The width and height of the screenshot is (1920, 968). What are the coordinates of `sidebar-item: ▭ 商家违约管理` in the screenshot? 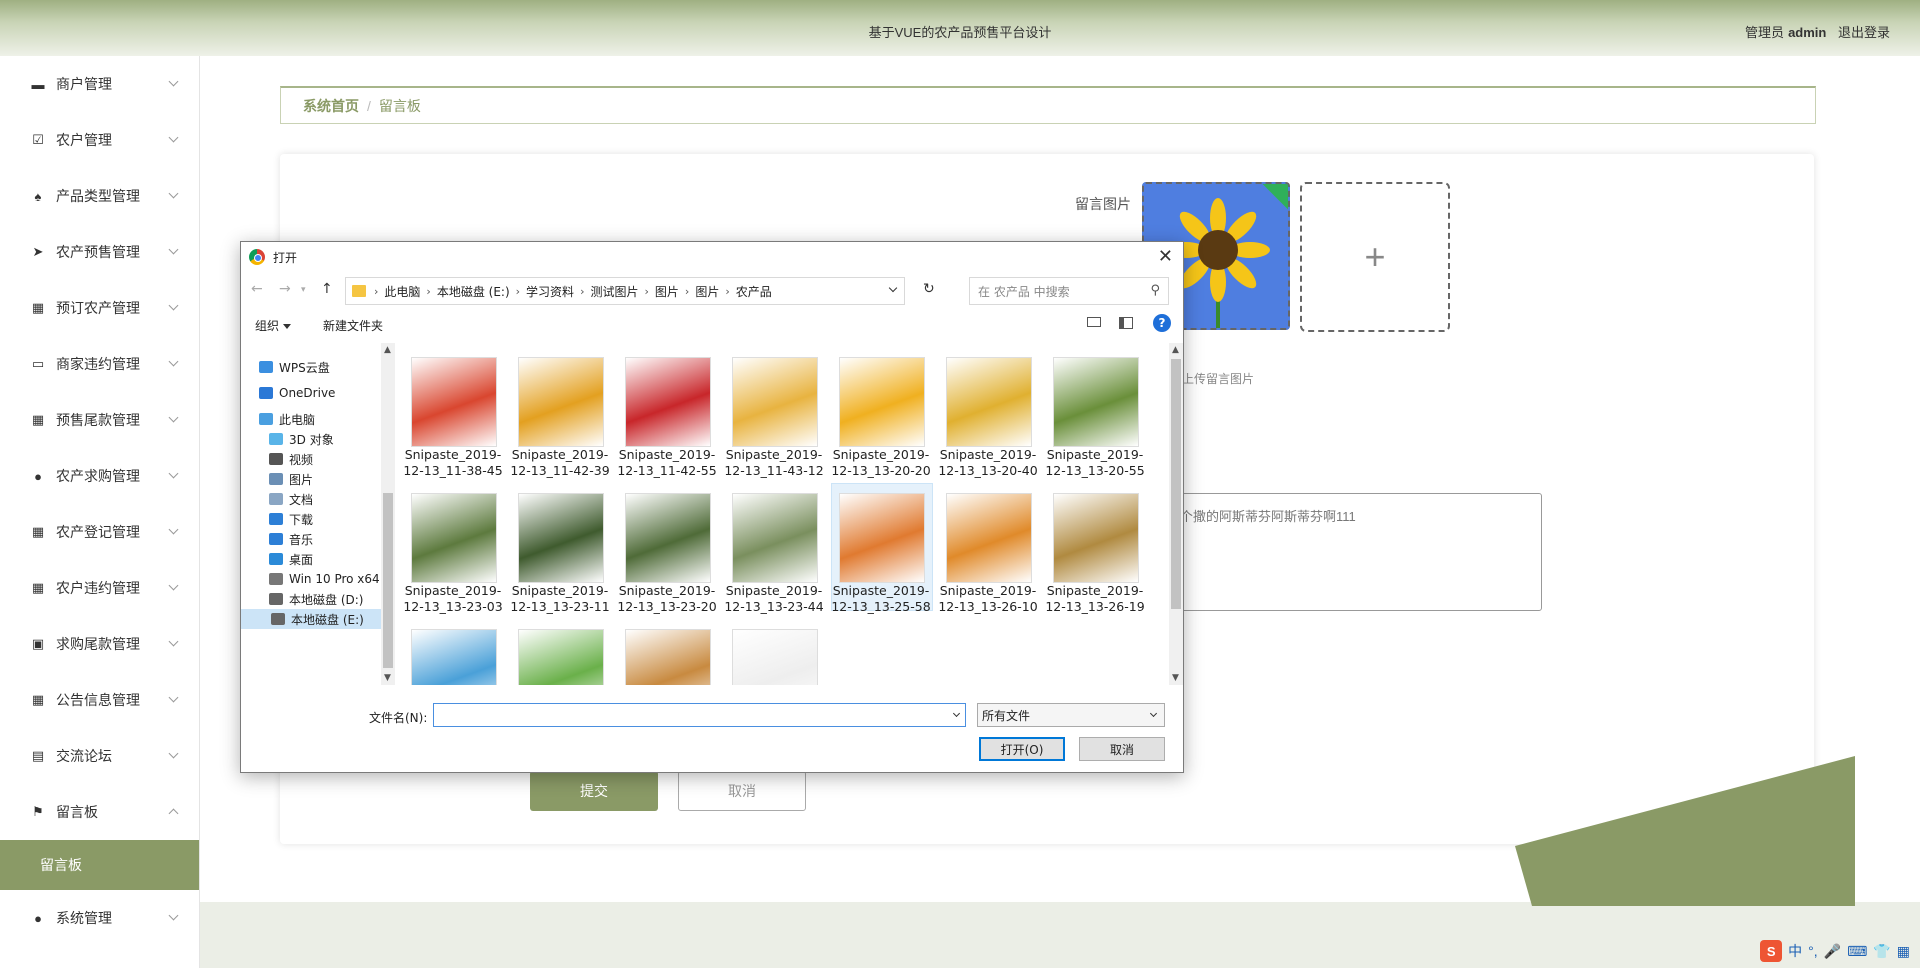 It's located at (99, 364).